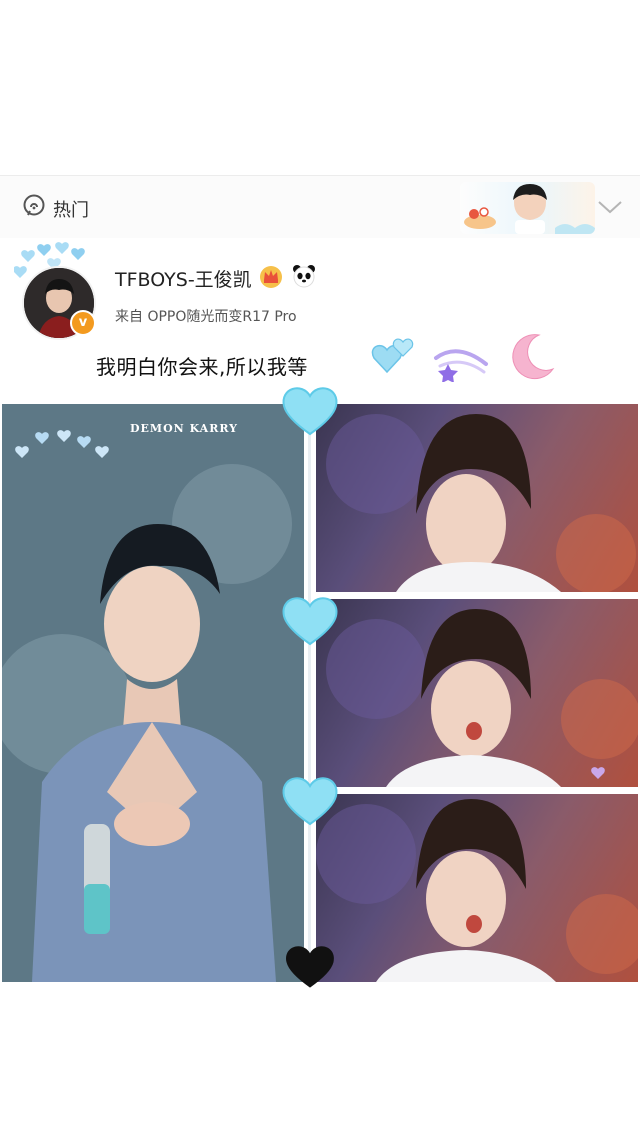 The height and width of the screenshot is (1138, 640). What do you see at coordinates (610, 207) in the screenshot?
I see `chevron-down-icon` at bounding box center [610, 207].